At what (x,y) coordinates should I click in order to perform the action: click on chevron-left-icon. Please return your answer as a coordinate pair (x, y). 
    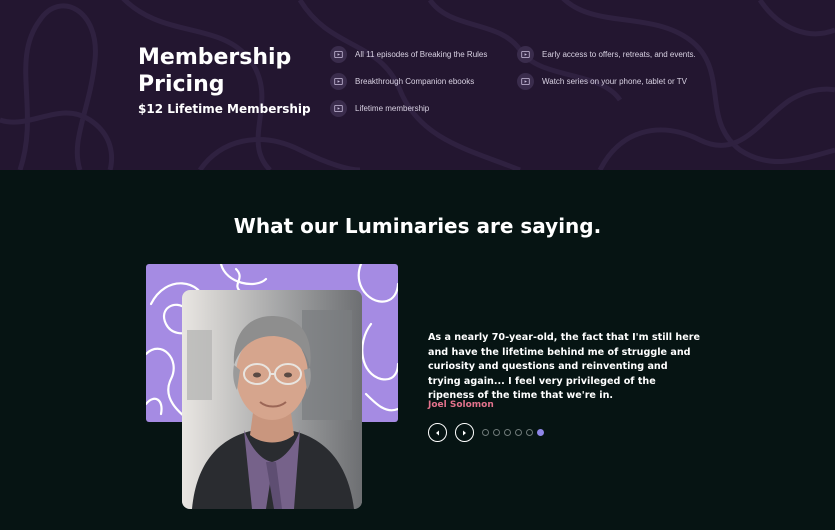
    Looking at the image, I should click on (437, 432).